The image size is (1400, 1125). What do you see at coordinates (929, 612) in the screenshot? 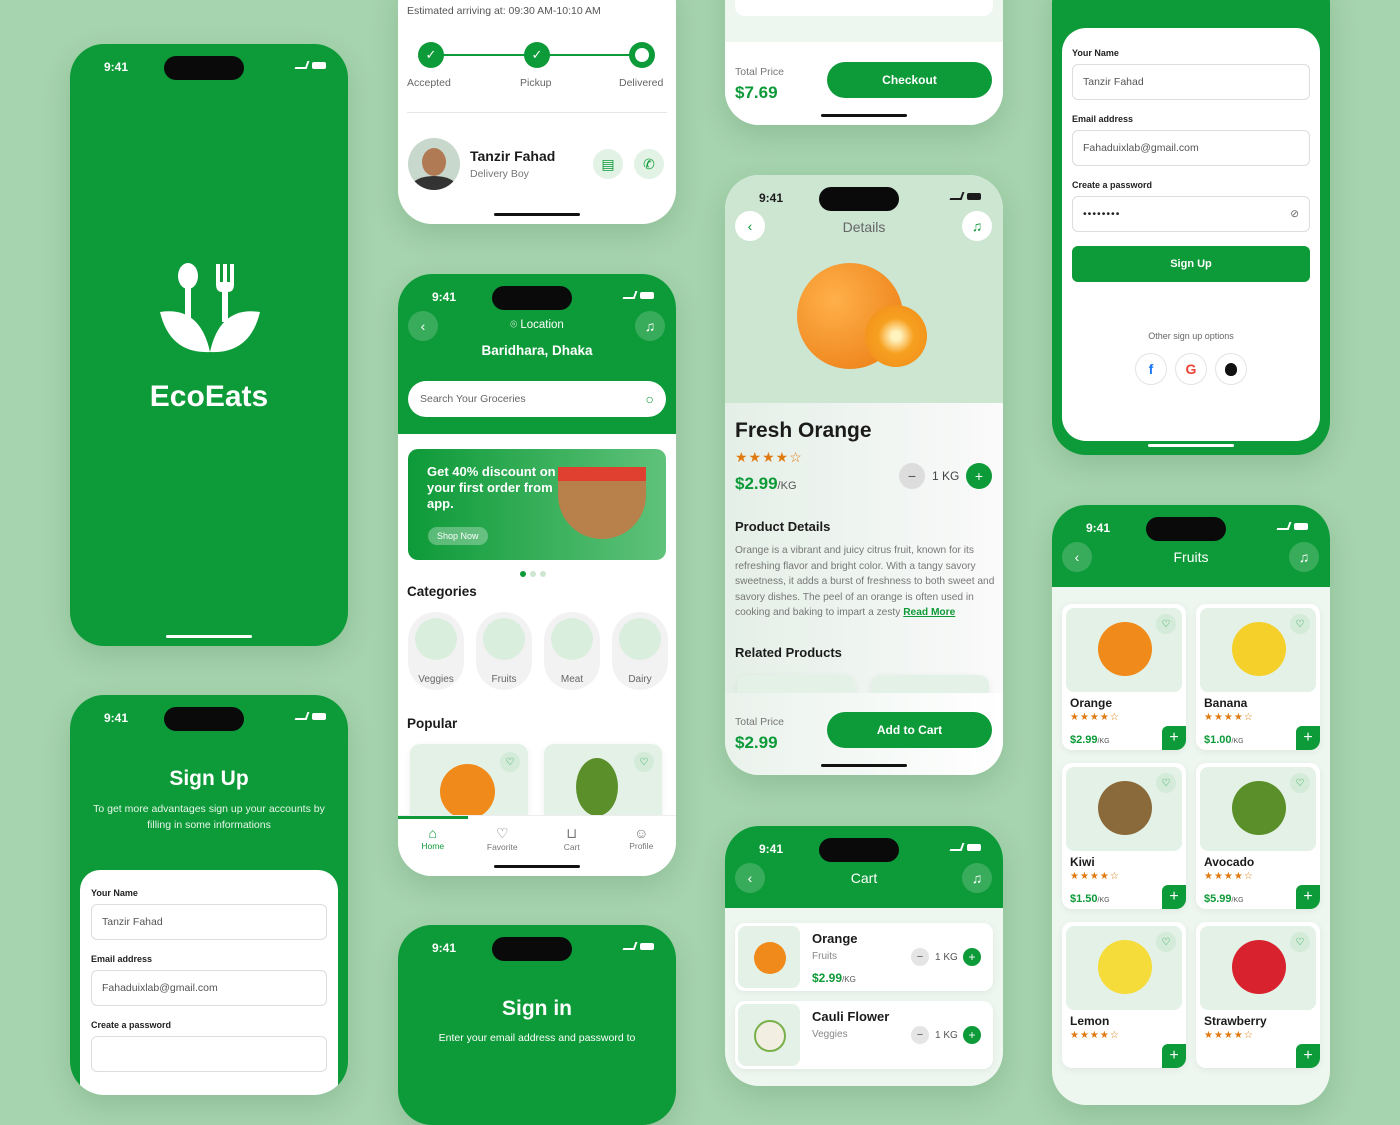
I see `read-more-link: Read More` at bounding box center [929, 612].